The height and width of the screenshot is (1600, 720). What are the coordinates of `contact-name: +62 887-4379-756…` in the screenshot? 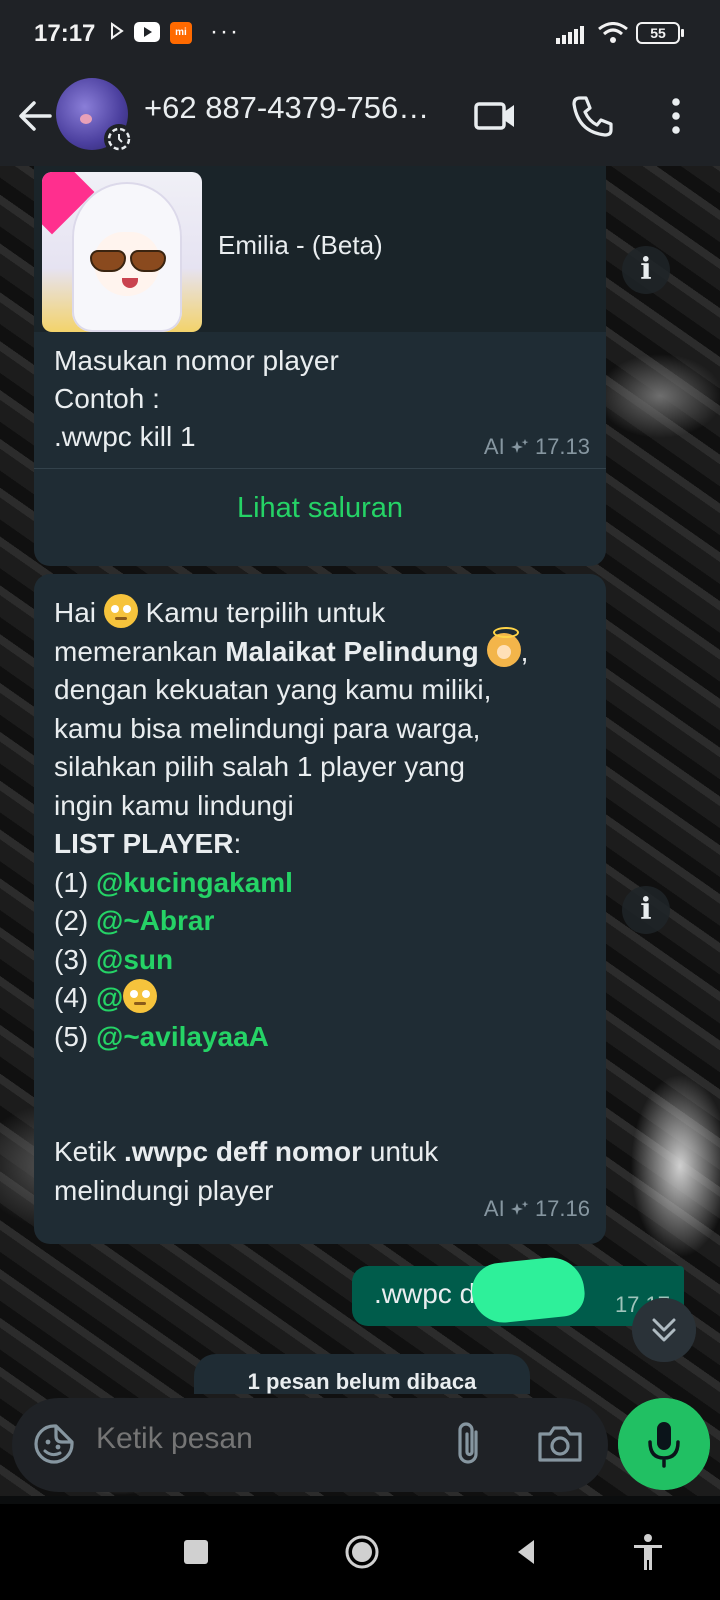 It's located at (294, 108).